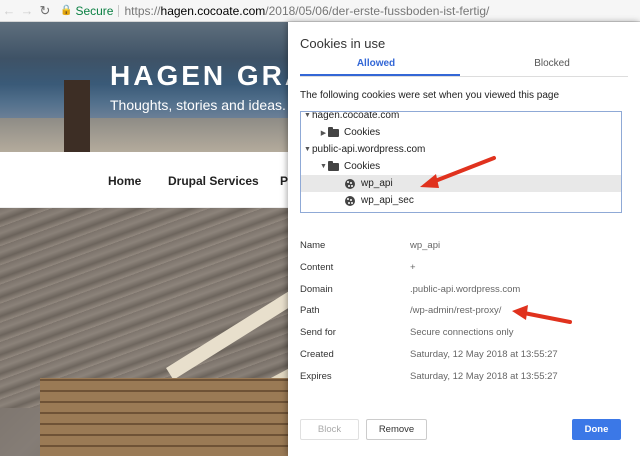 The width and height of the screenshot is (640, 456). Describe the element at coordinates (27, 10) in the screenshot. I see `forward-icon: →` at that location.